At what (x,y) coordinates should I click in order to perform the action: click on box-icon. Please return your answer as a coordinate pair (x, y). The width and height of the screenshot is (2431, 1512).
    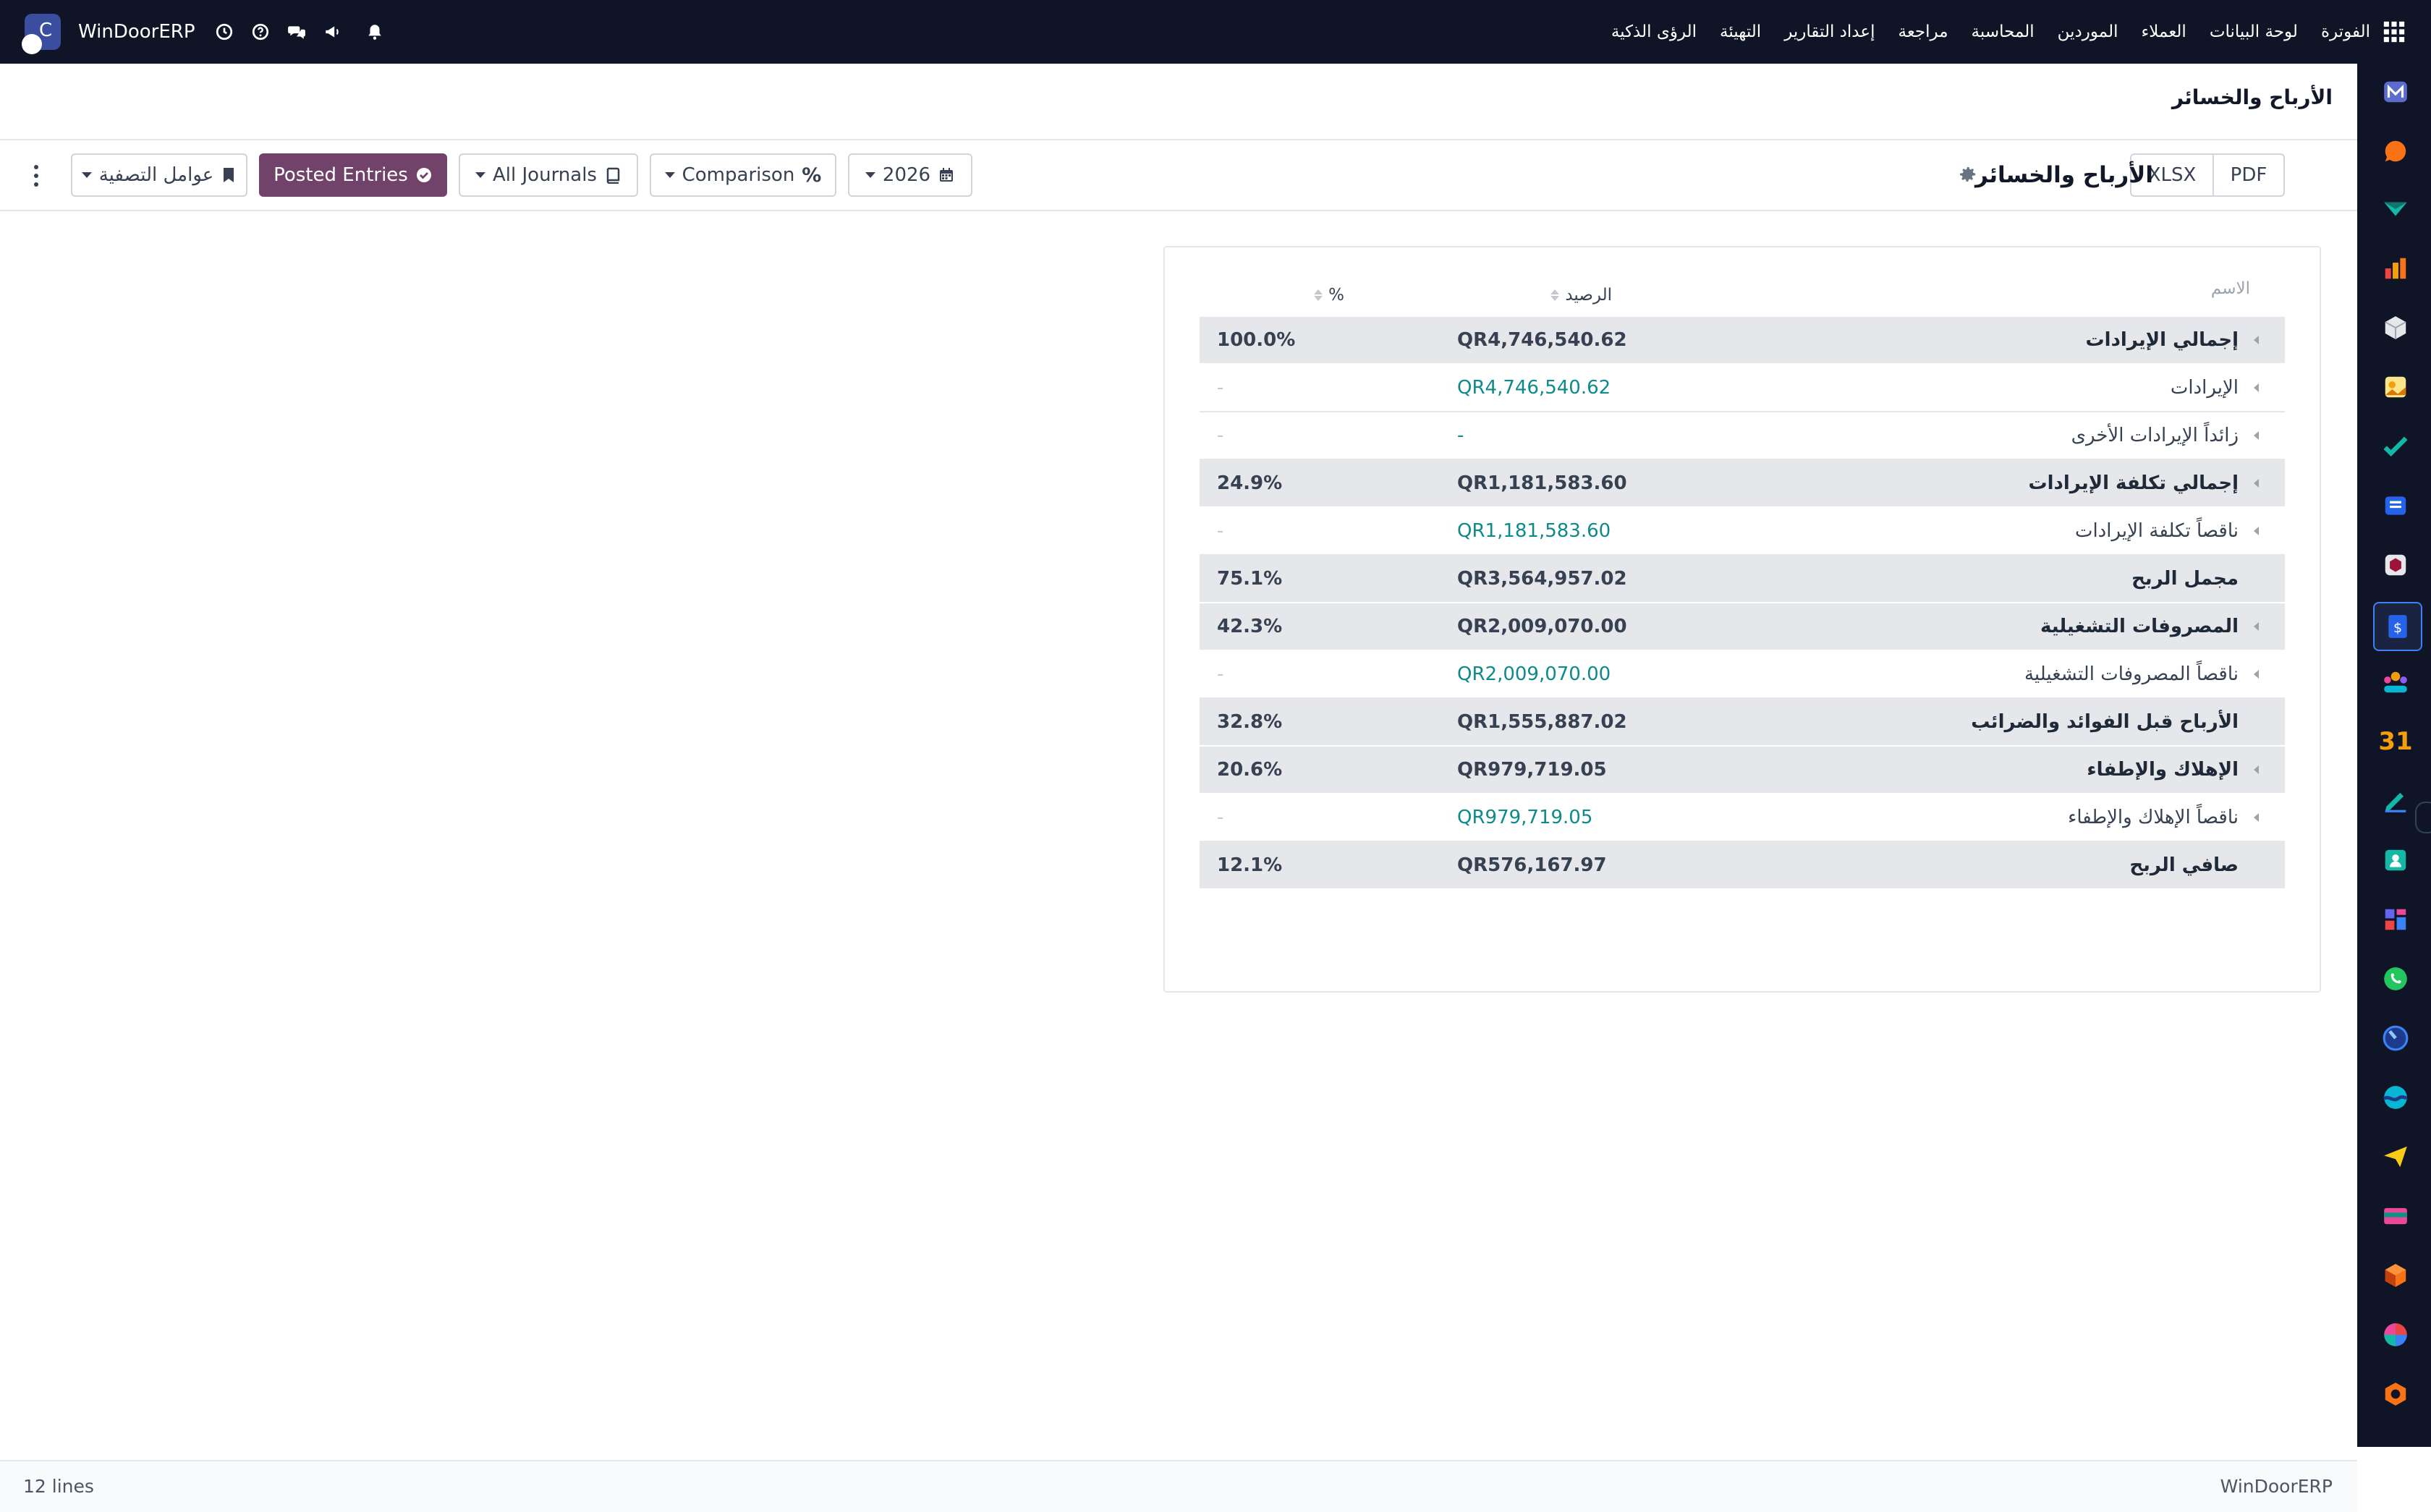
    Looking at the image, I should click on (2395, 565).